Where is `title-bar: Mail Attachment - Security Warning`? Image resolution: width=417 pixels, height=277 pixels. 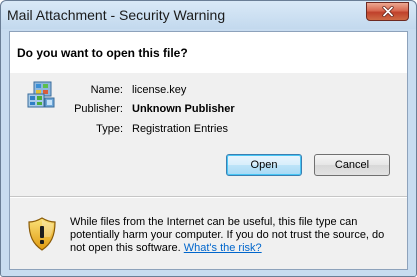 title-bar: Mail Attachment - Security Warning is located at coordinates (208, 15).